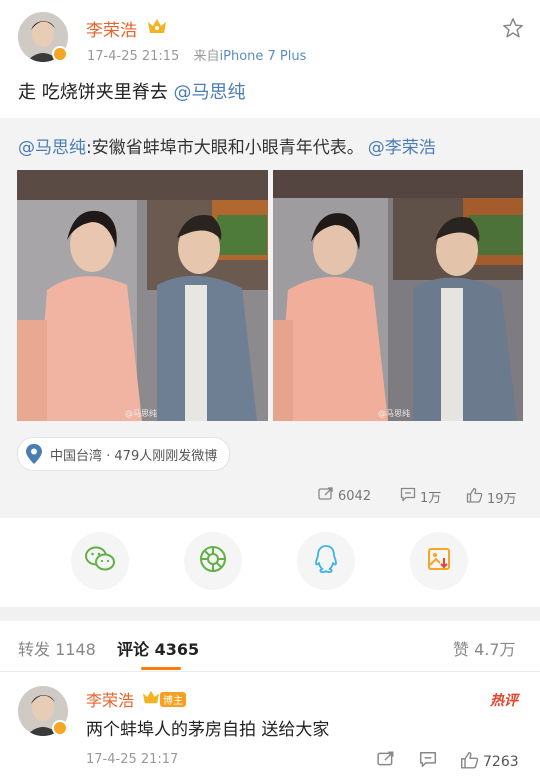 Image resolution: width=540 pixels, height=781 pixels. I want to click on comment-count-stat: 1万, so click(420, 496).